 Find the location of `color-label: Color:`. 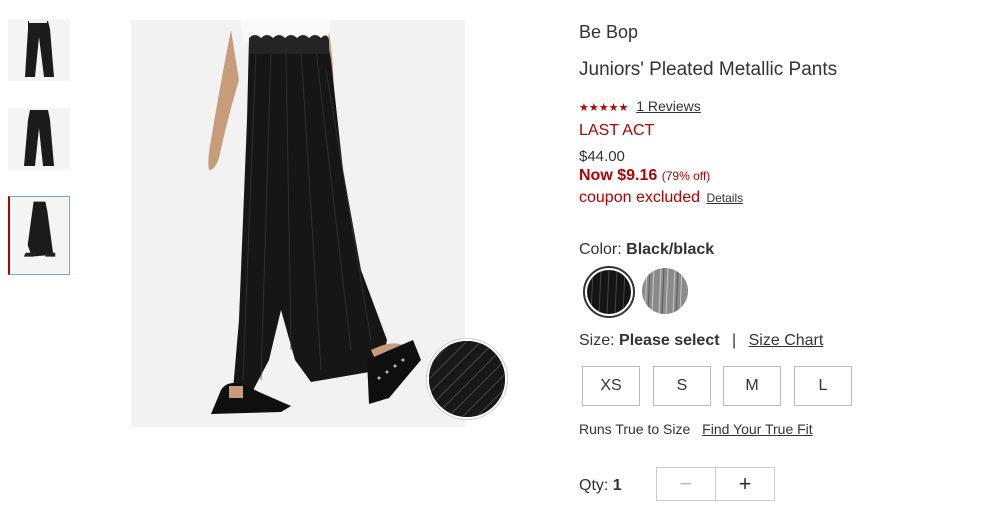

color-label: Color: is located at coordinates (600, 249).